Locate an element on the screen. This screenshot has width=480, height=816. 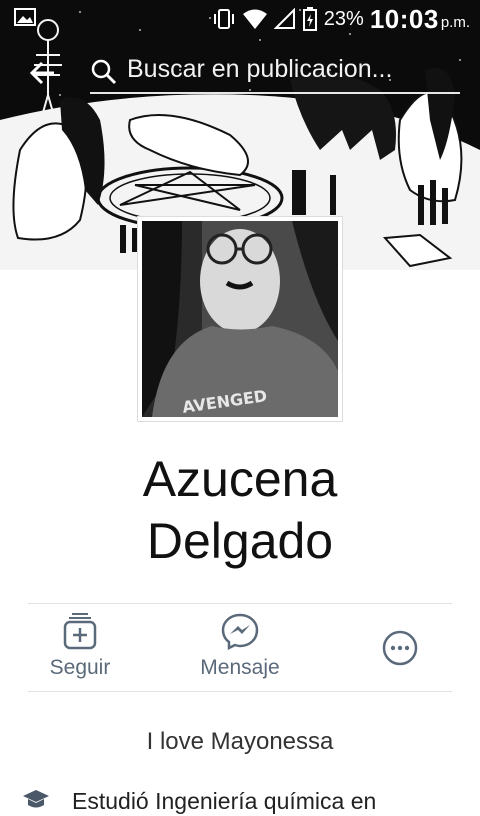
profile-picture: AVENGED is located at coordinates (240, 319).